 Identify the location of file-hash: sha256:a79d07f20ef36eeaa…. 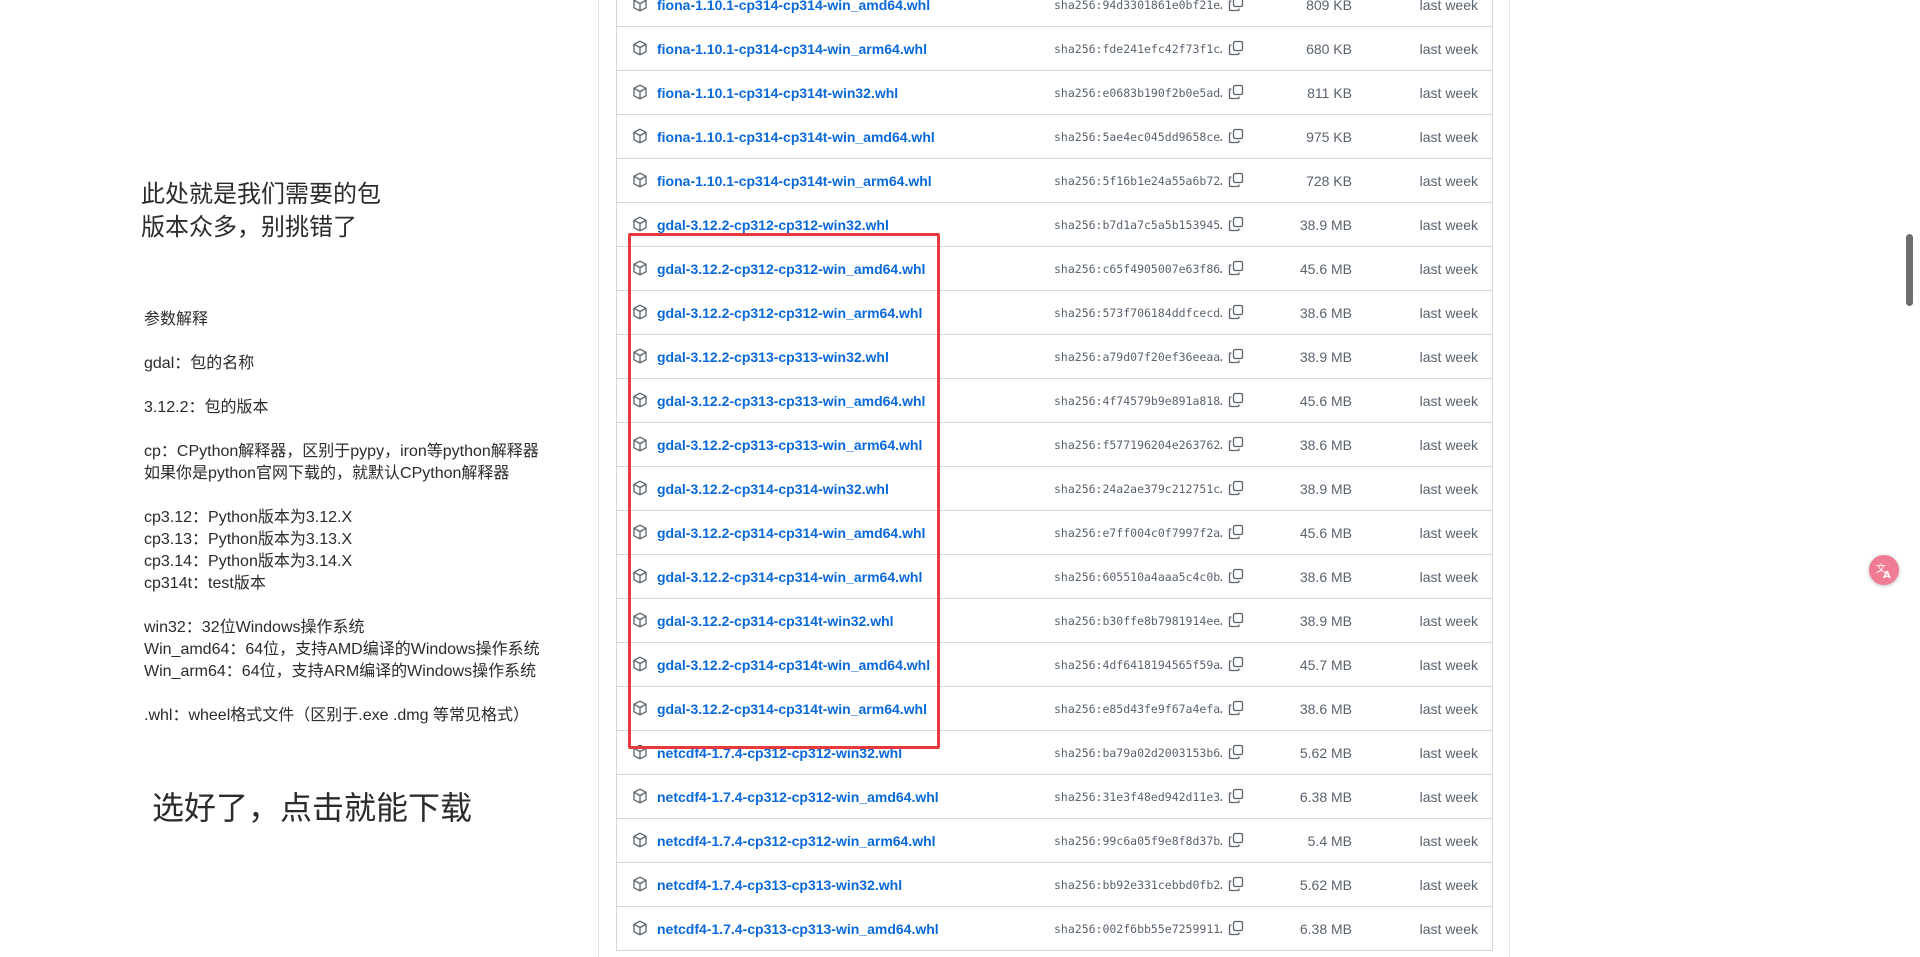
(1138, 357).